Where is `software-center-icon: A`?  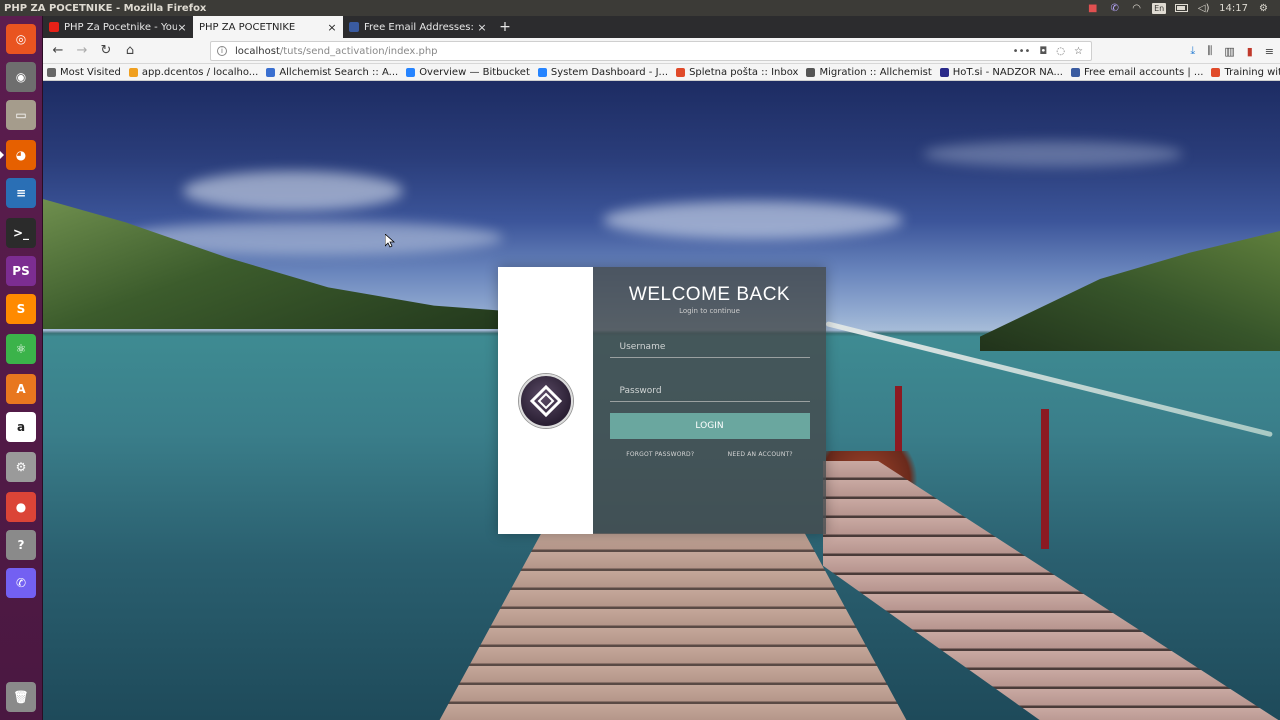
software-center-icon: A is located at coordinates (21, 389).